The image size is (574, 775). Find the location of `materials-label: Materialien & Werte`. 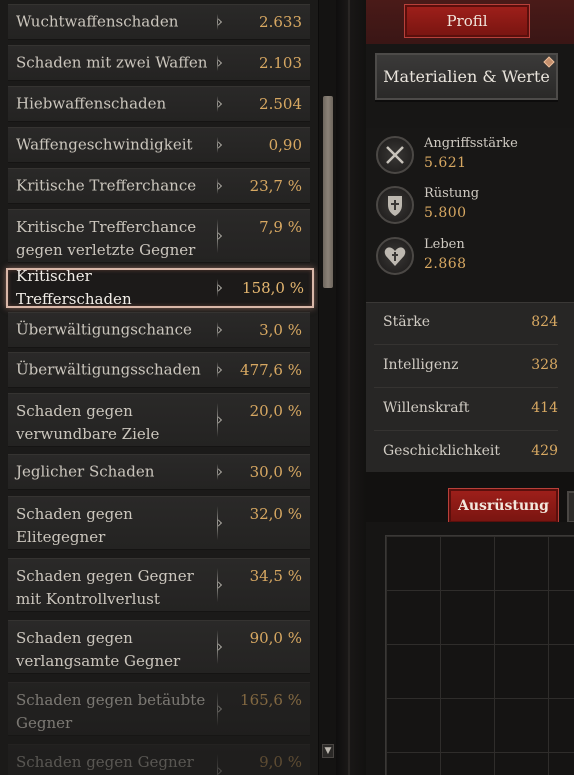

materials-label: Materialien & Werte is located at coordinates (466, 76).